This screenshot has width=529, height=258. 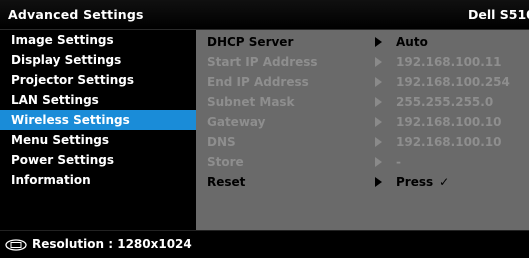 What do you see at coordinates (264, 15) in the screenshot?
I see `osd-header: Advanced Settings Dell S510` at bounding box center [264, 15].